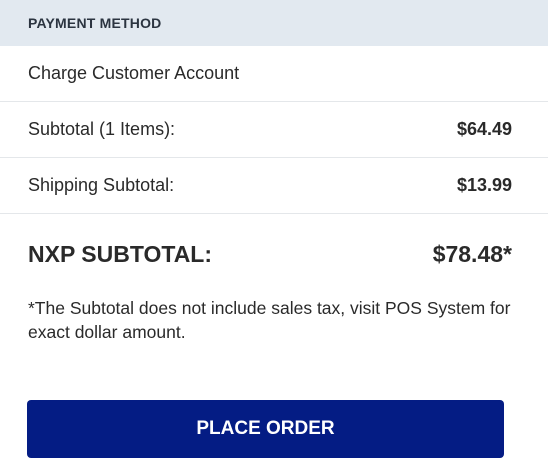 The width and height of the screenshot is (548, 464). I want to click on payment-method-heading: PAYMENT METHOD, so click(95, 23).